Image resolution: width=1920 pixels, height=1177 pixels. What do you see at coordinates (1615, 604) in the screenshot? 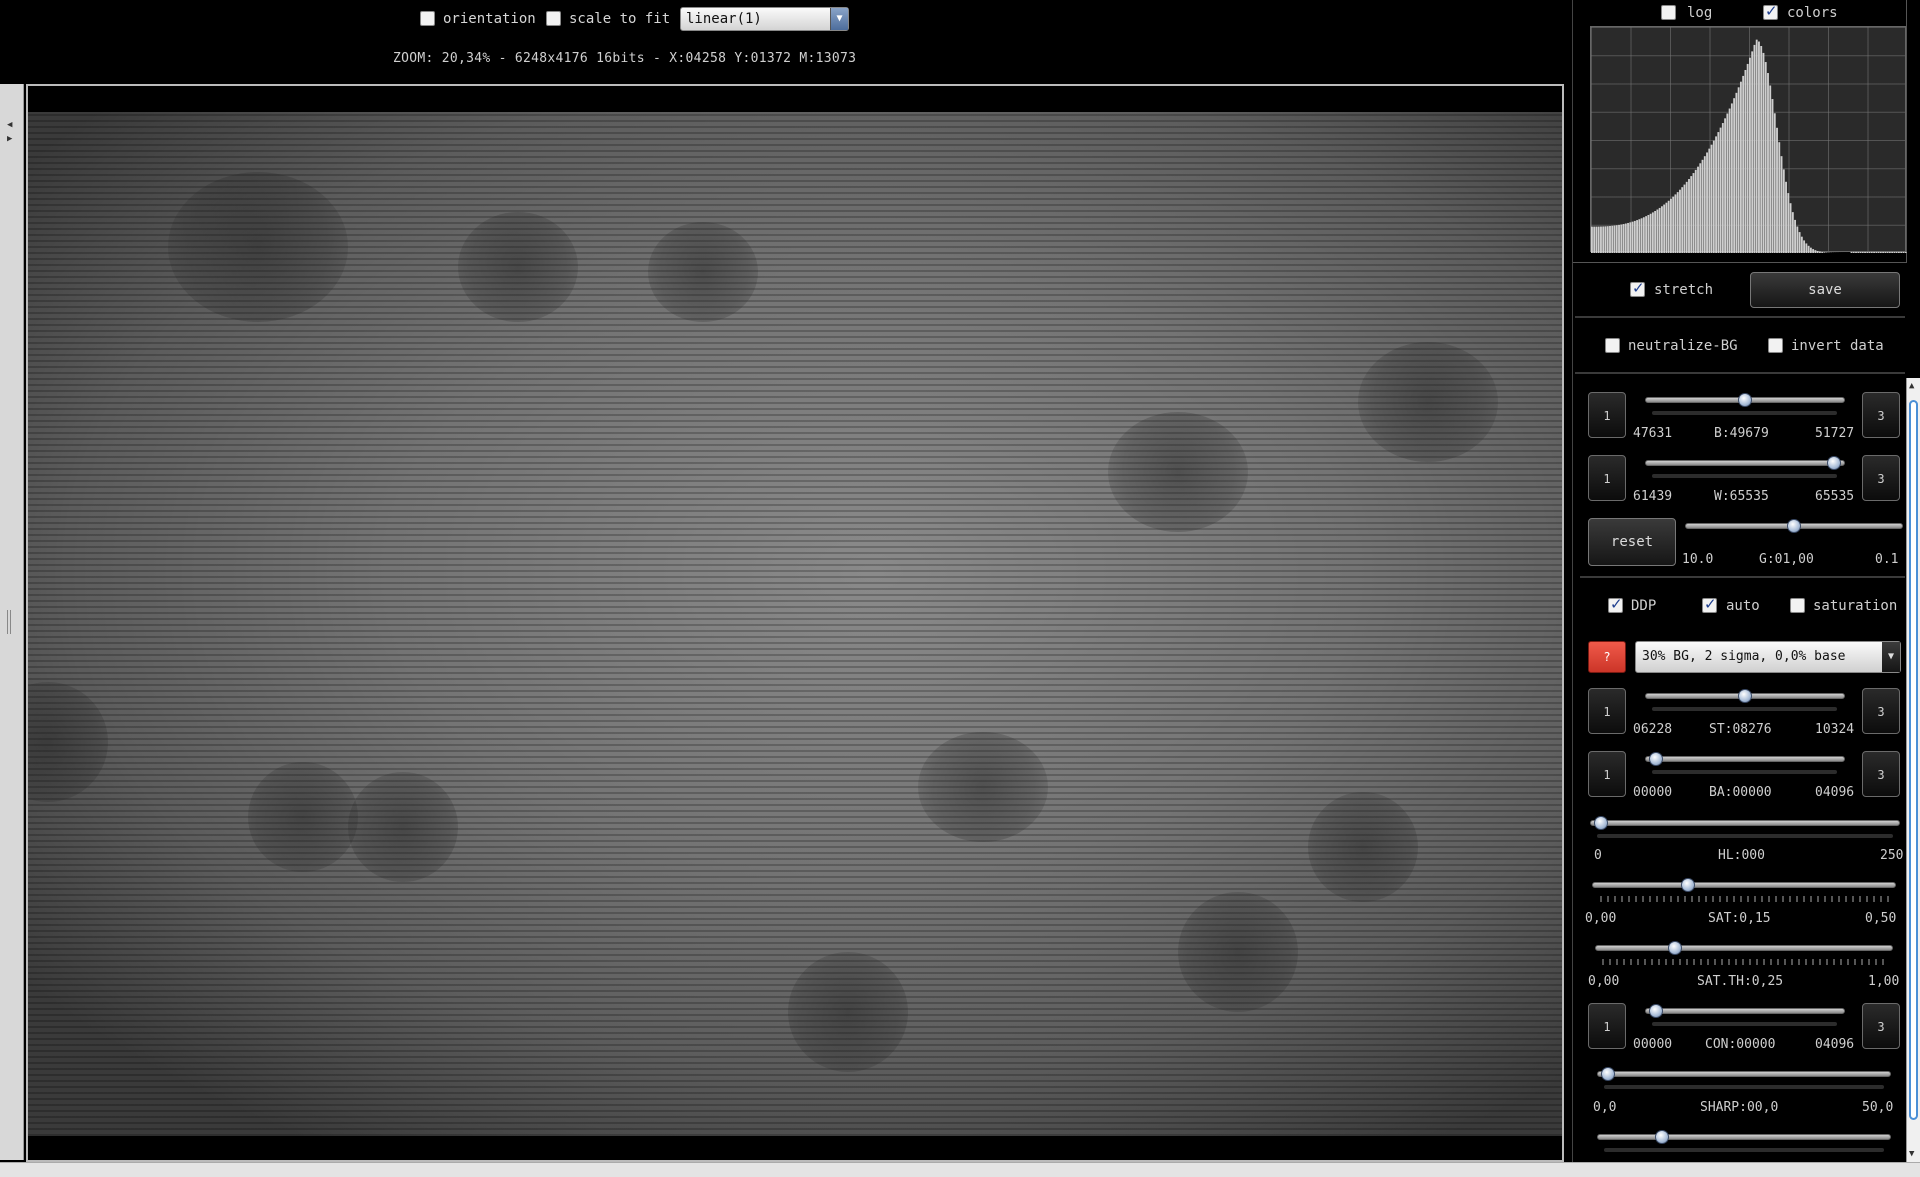
I see `ddp-checkbox` at bounding box center [1615, 604].